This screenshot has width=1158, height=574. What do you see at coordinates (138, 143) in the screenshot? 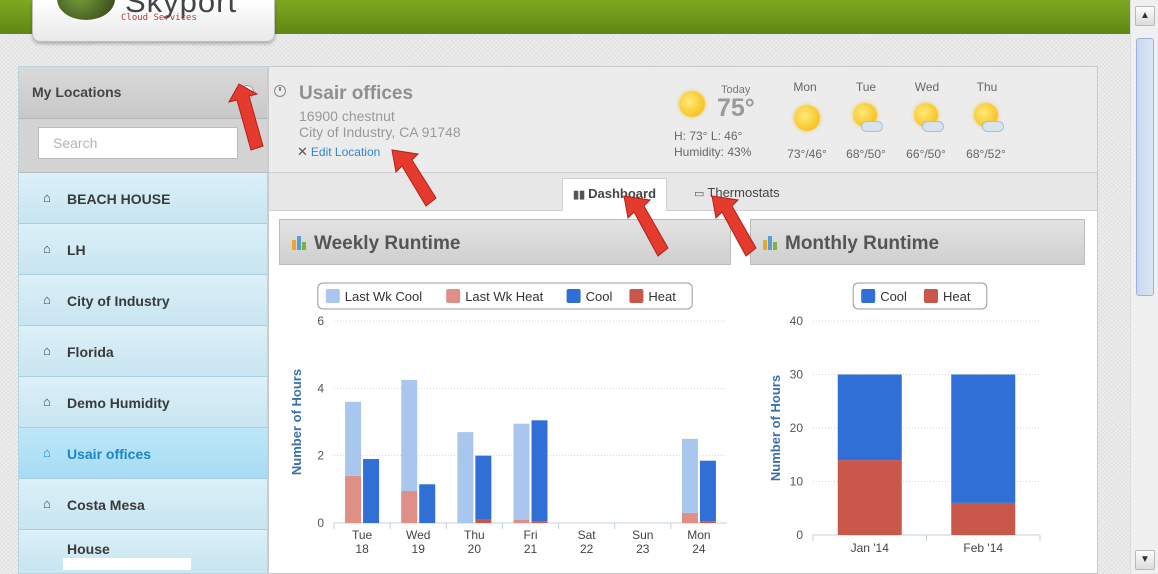
I see `location-search-input` at bounding box center [138, 143].